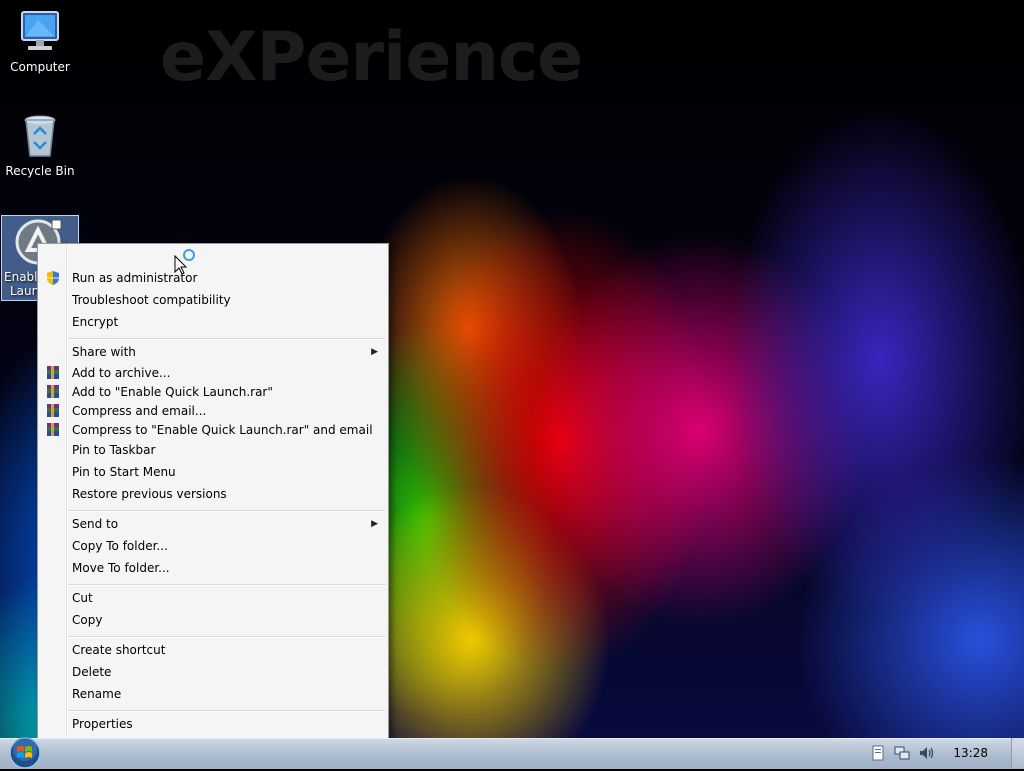 This screenshot has width=1024, height=771. I want to click on menu-item-send-to: Send to ▶, so click(213, 524).